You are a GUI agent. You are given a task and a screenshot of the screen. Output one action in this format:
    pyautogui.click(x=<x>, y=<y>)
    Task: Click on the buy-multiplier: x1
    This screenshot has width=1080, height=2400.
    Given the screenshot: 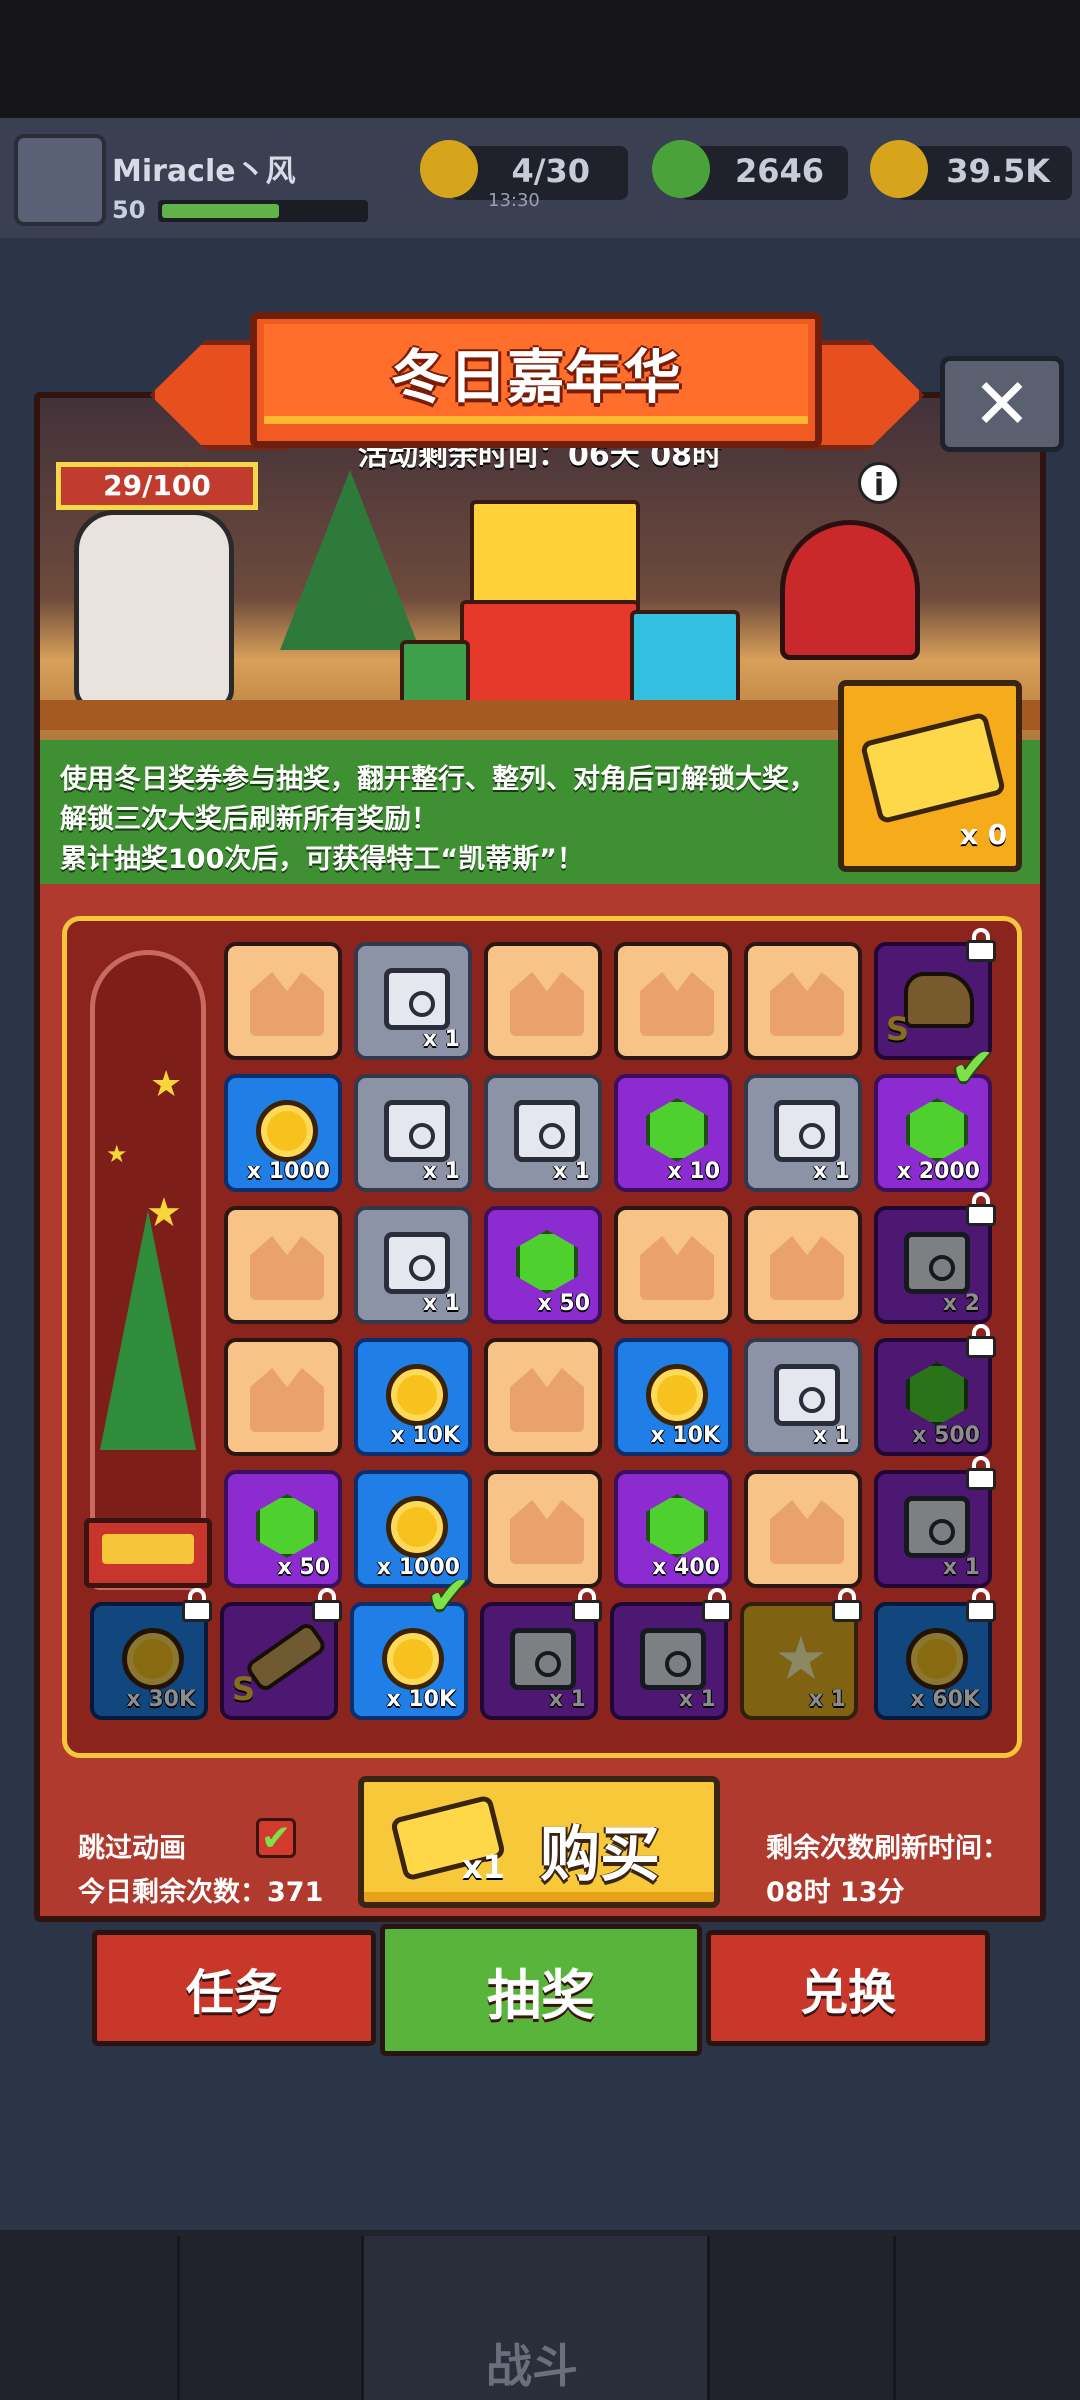 What is the action you would take?
    pyautogui.click(x=483, y=1867)
    